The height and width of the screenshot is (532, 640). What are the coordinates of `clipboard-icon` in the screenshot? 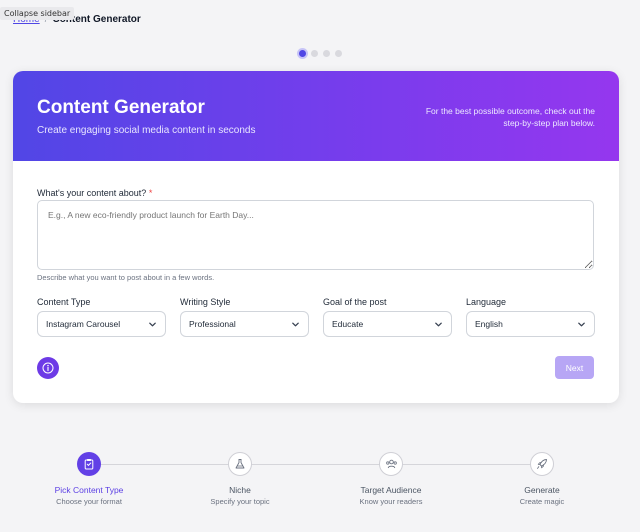 It's located at (89, 464).